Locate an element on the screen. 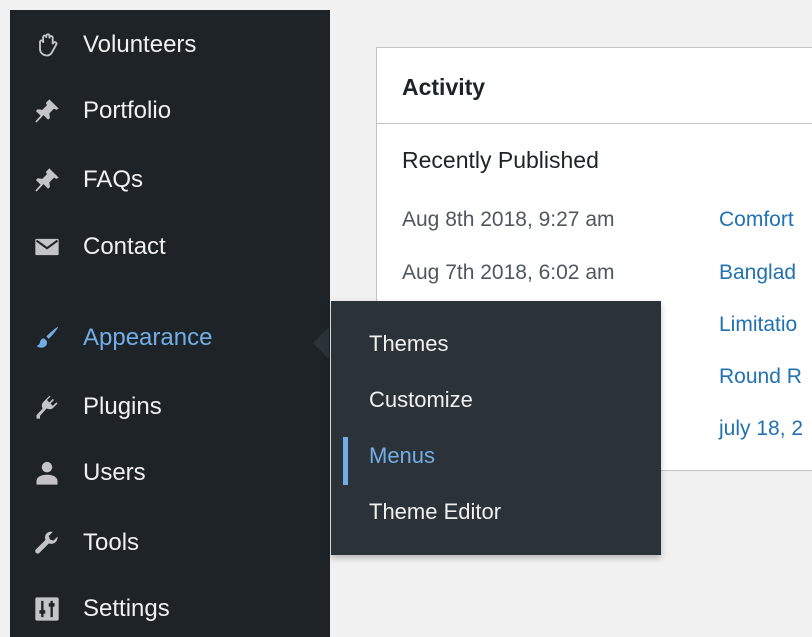  list-item: Aug 7th 2018, 6:02 am Banglad is located at coordinates (594, 276).